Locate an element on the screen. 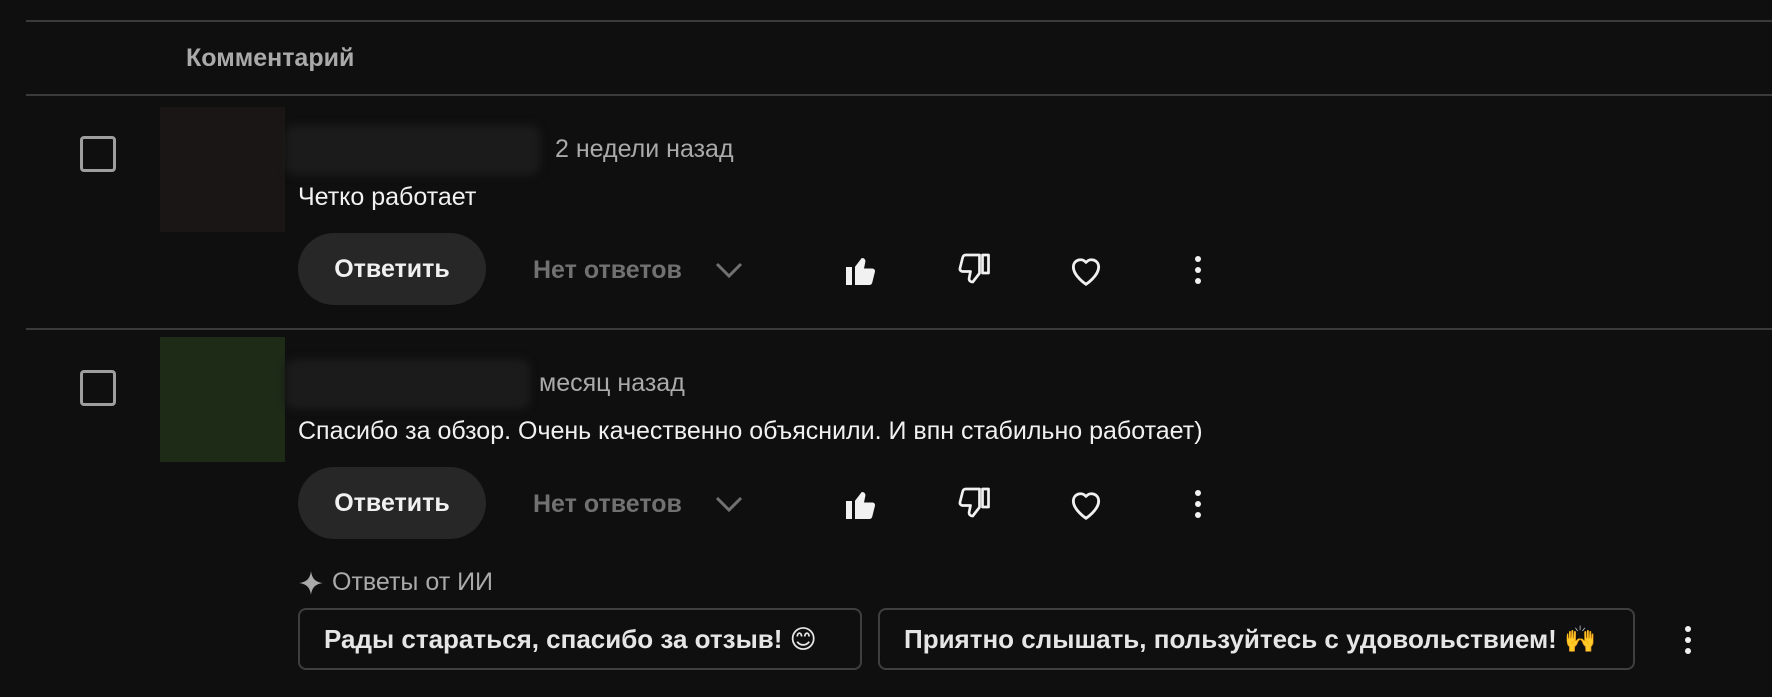  divider-header is located at coordinates (899, 95).